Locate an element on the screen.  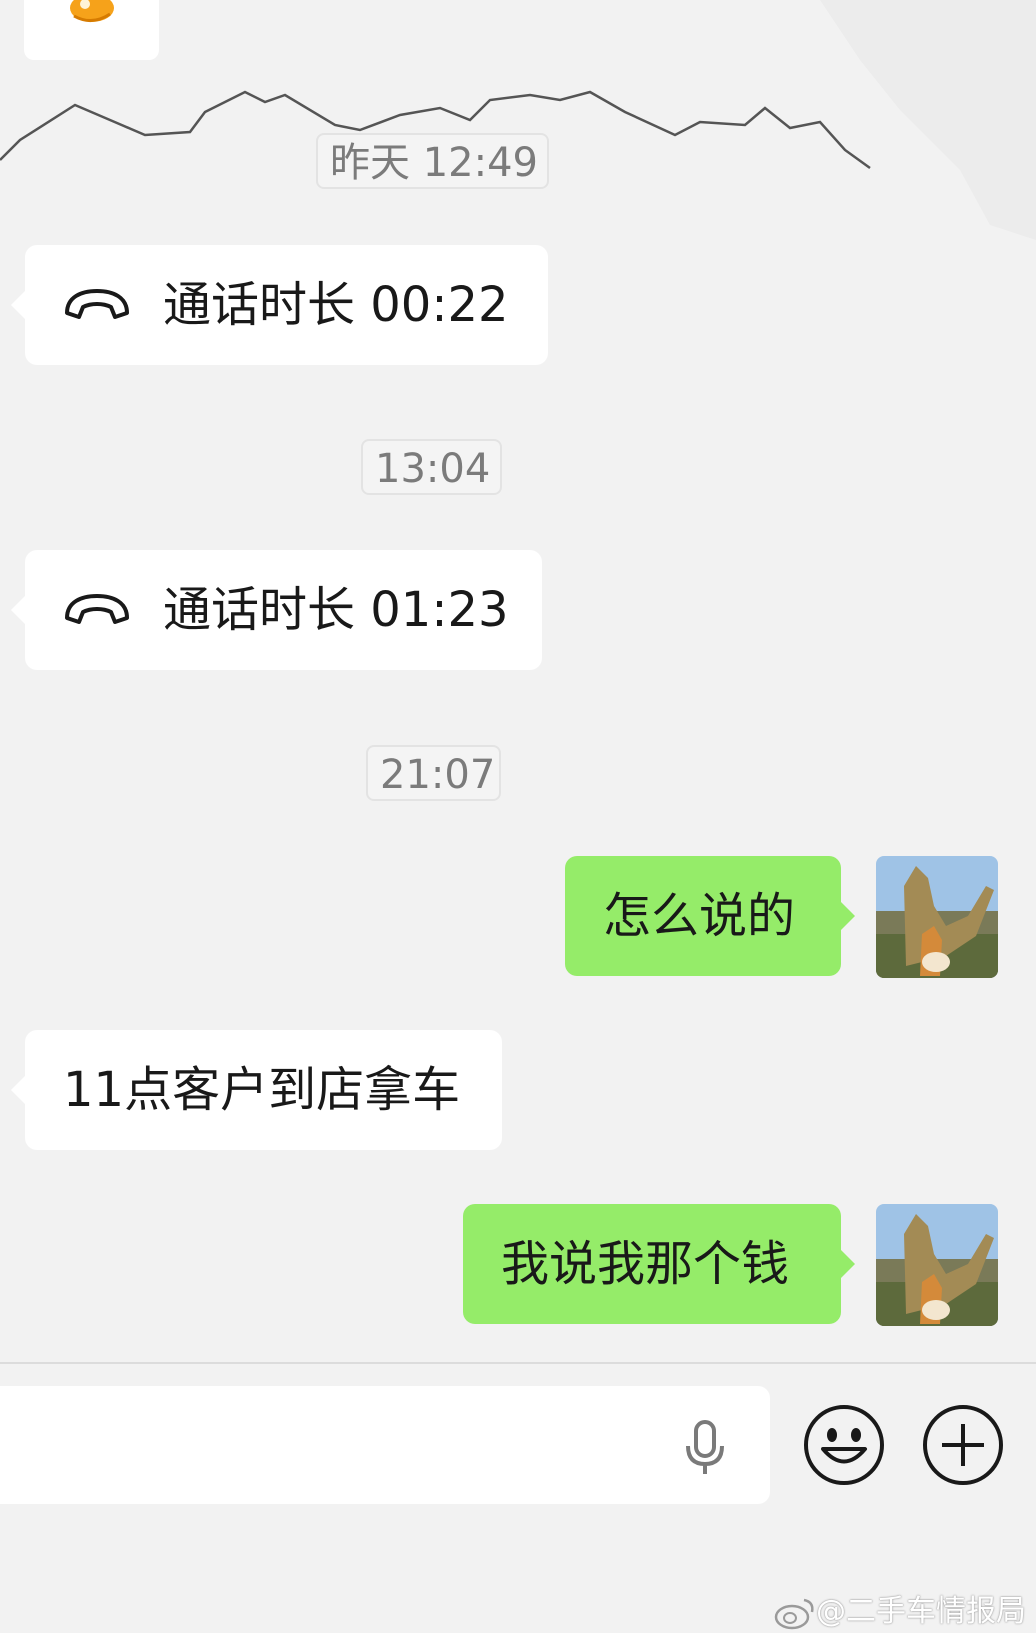
message-text: 我说我那个钱 is located at coordinates (645, 1264).